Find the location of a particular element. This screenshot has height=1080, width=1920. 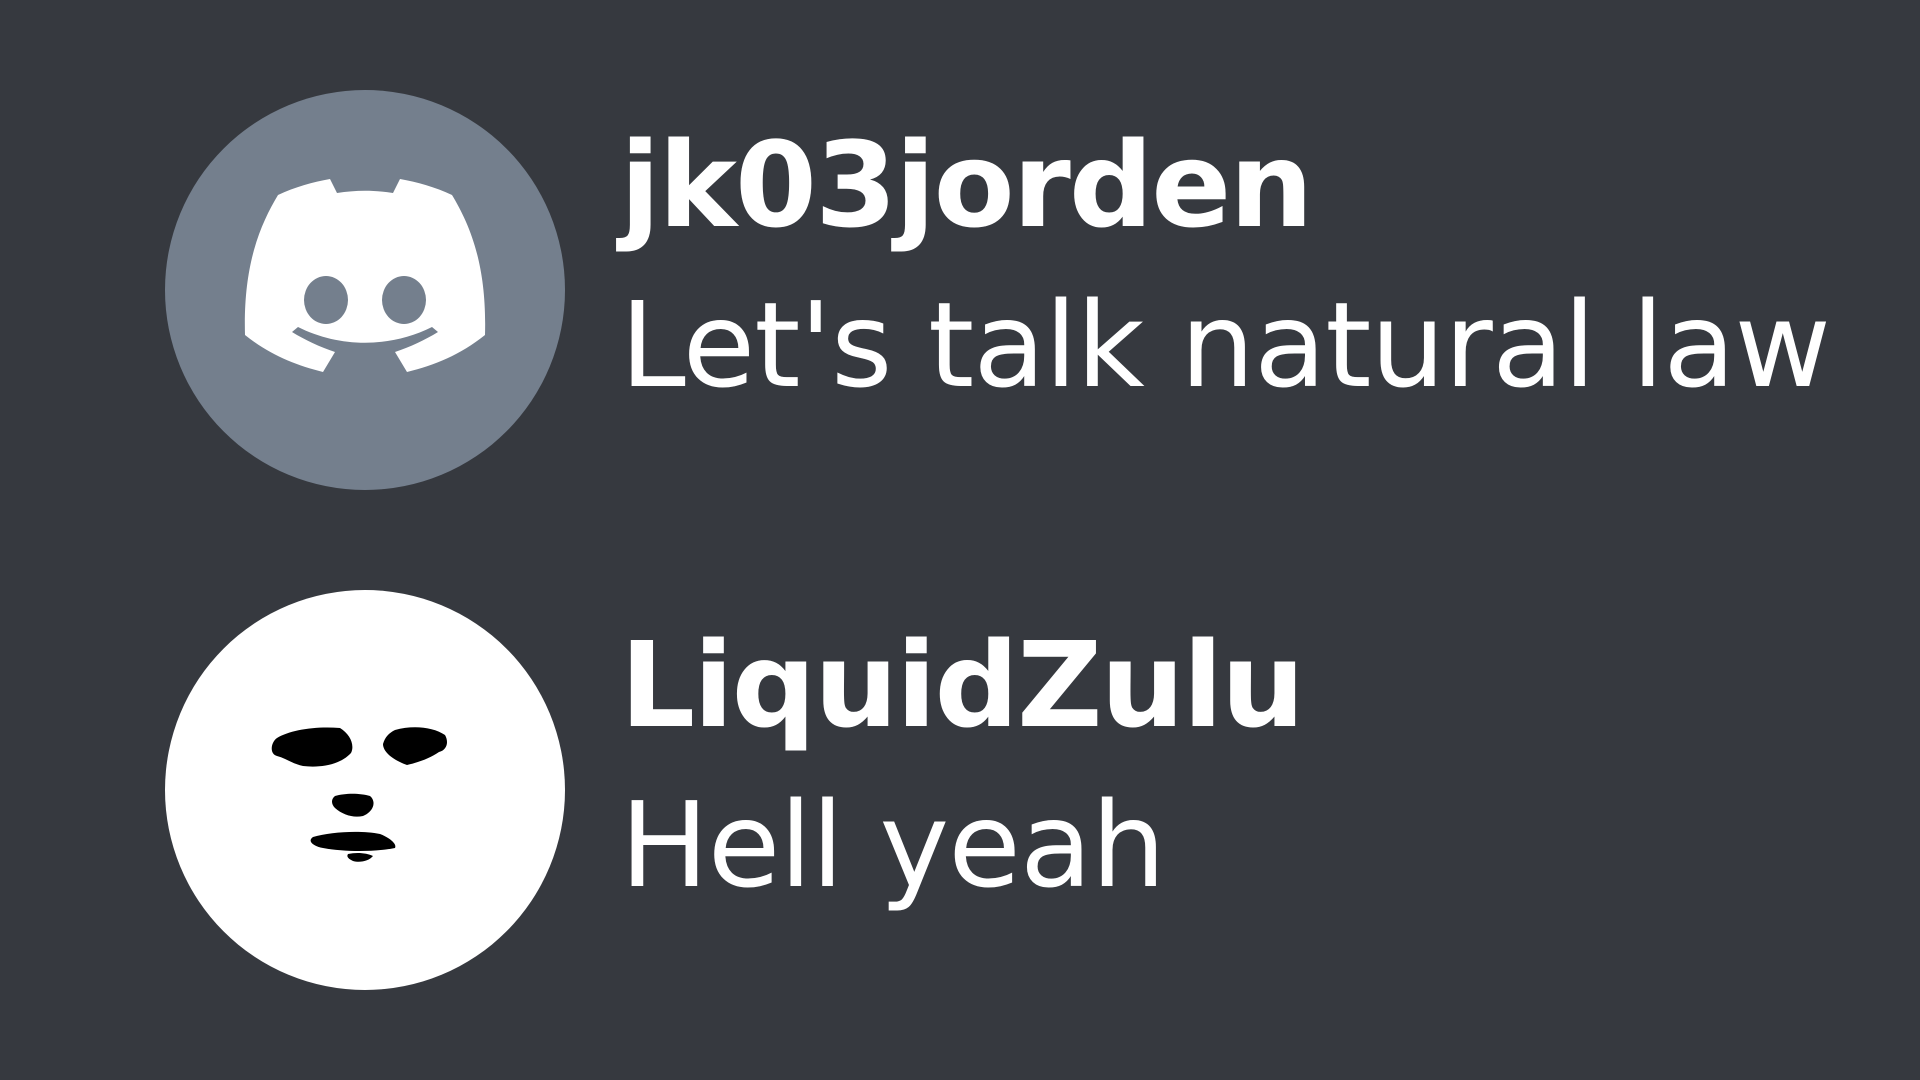

discord-logo-icon is located at coordinates (365, 275).